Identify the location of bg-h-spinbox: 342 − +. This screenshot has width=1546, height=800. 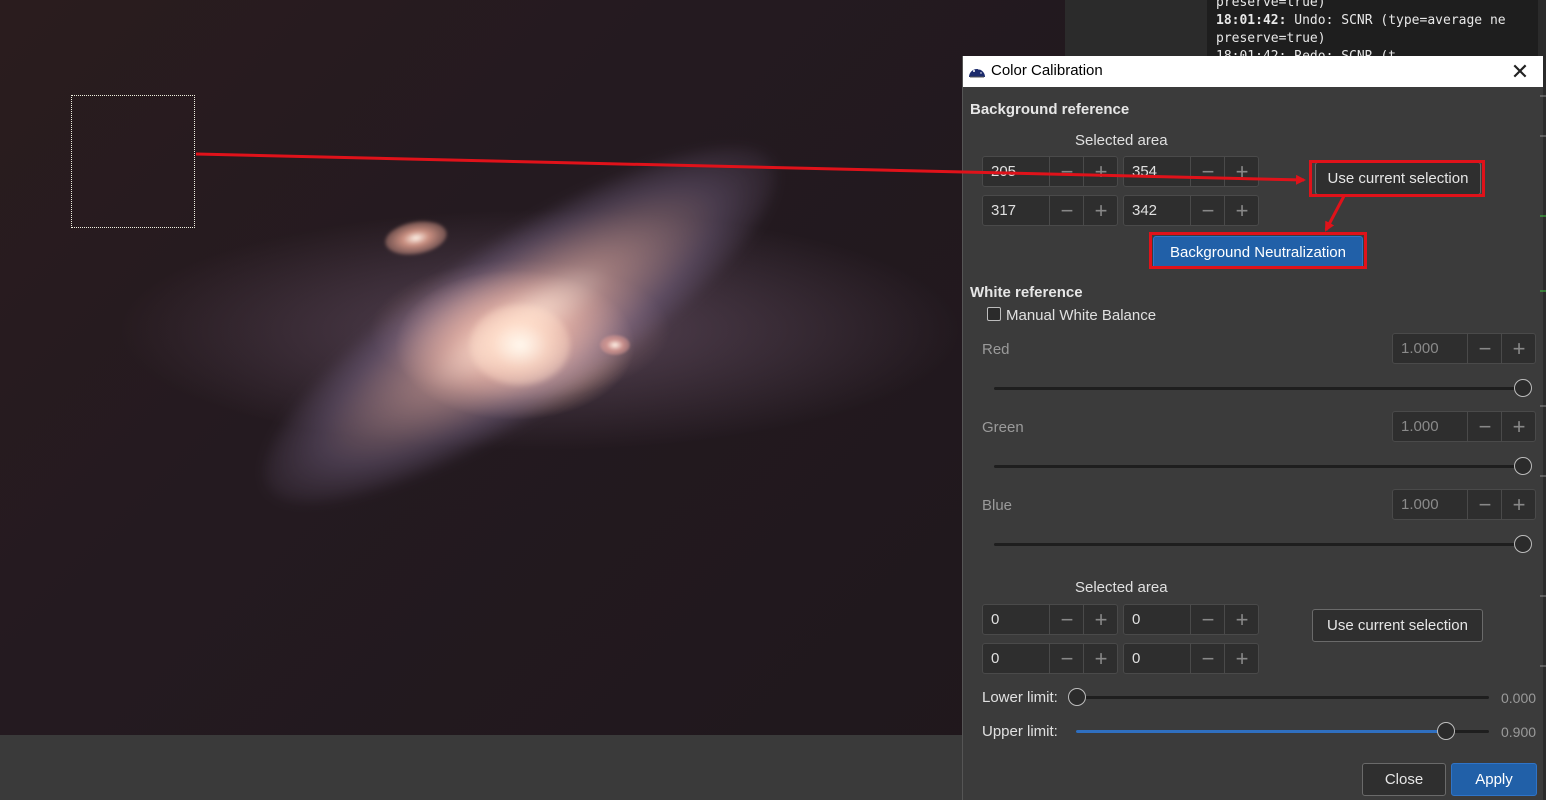
(1191, 210).